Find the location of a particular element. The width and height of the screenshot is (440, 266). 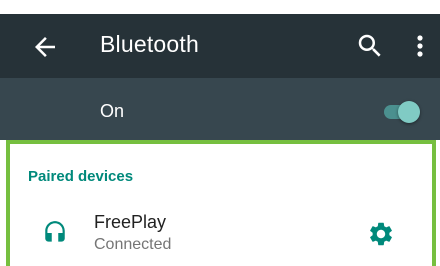

page-title: Bluetooth is located at coordinates (149, 44).